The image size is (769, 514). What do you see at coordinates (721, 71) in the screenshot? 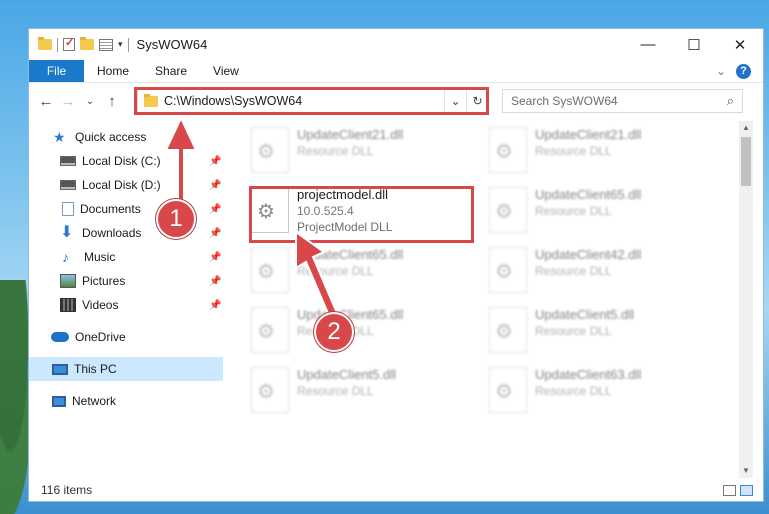
I see `expand-ribbon-icon: ⌄` at bounding box center [721, 71].